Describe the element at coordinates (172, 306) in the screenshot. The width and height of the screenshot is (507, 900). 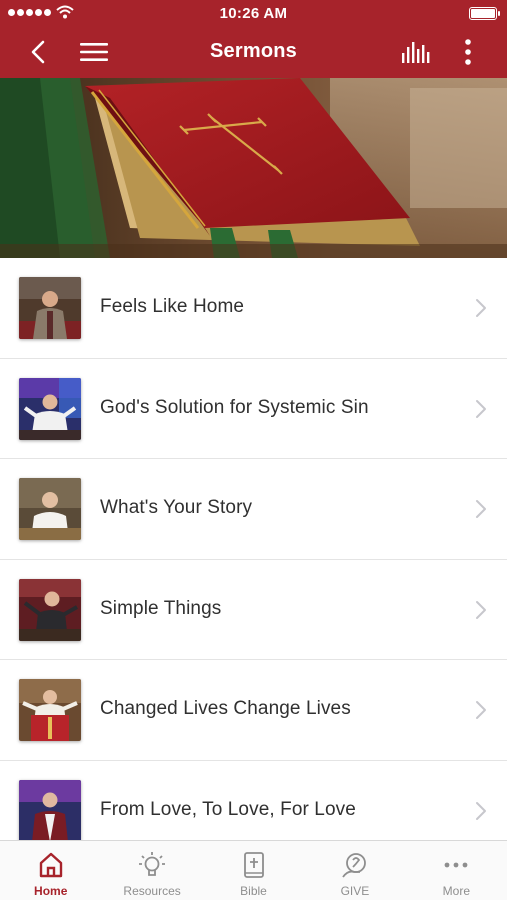
I see `sermon-title: Feels Like Home` at that location.